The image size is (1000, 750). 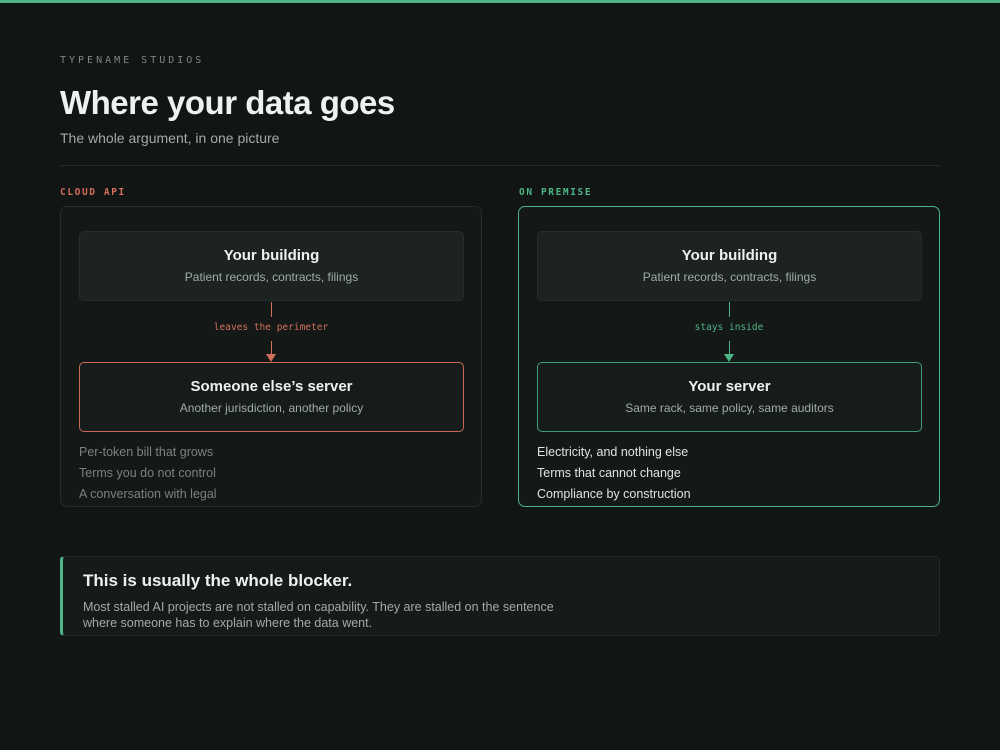 I want to click on on-premise-destination-title: Your server, so click(x=729, y=386).